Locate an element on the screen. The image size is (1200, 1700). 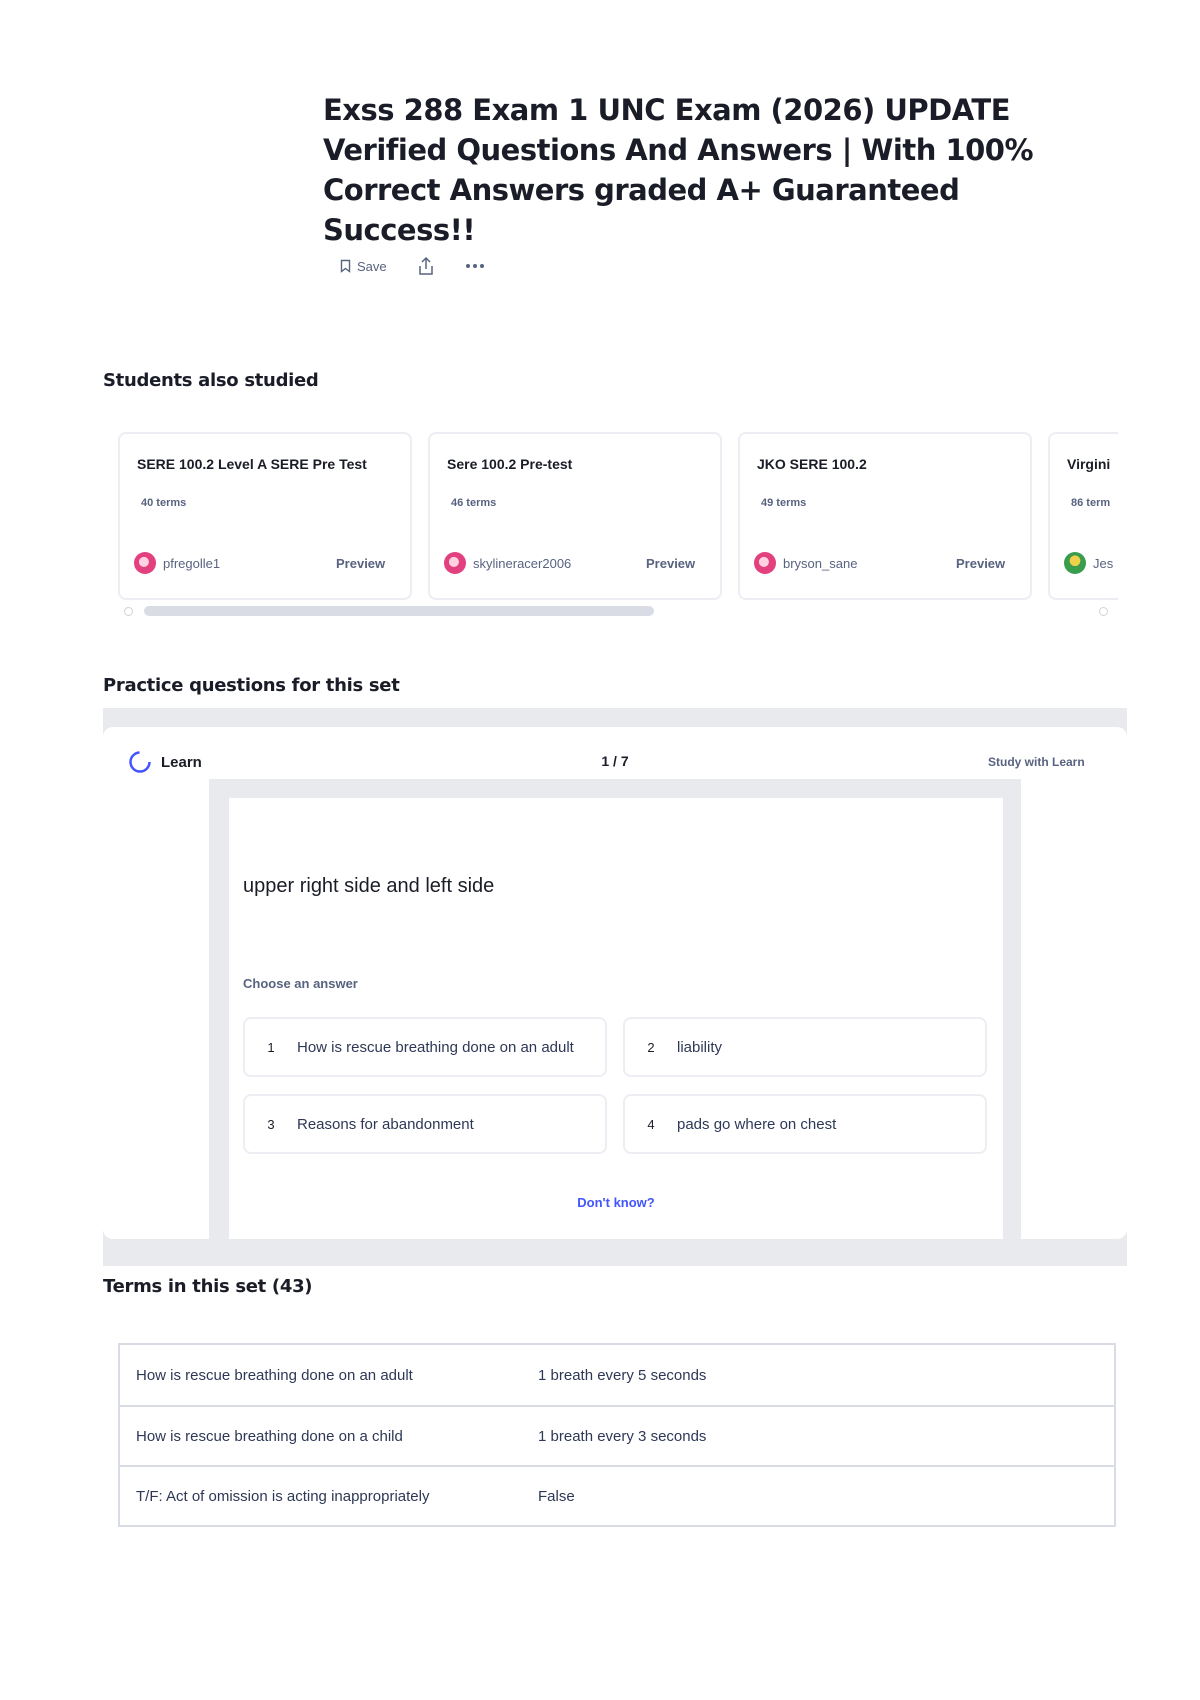
card-title: SERE 100.2 Level A SERE Pre Test is located at coordinates (252, 464).